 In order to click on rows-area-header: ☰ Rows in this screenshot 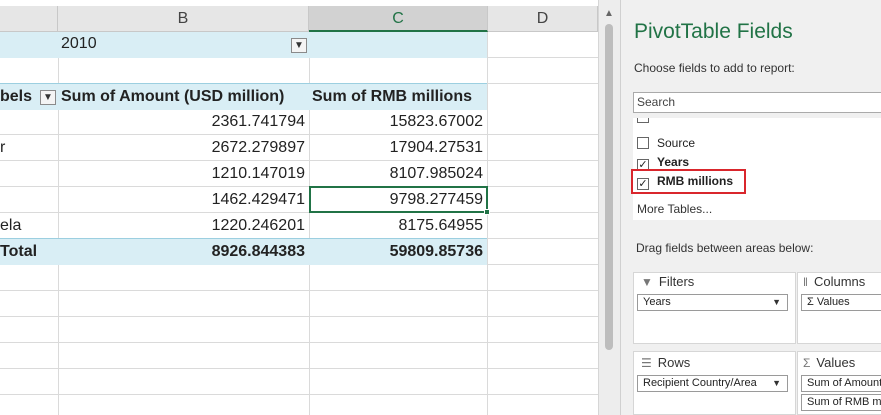, I will do `click(665, 362)`.